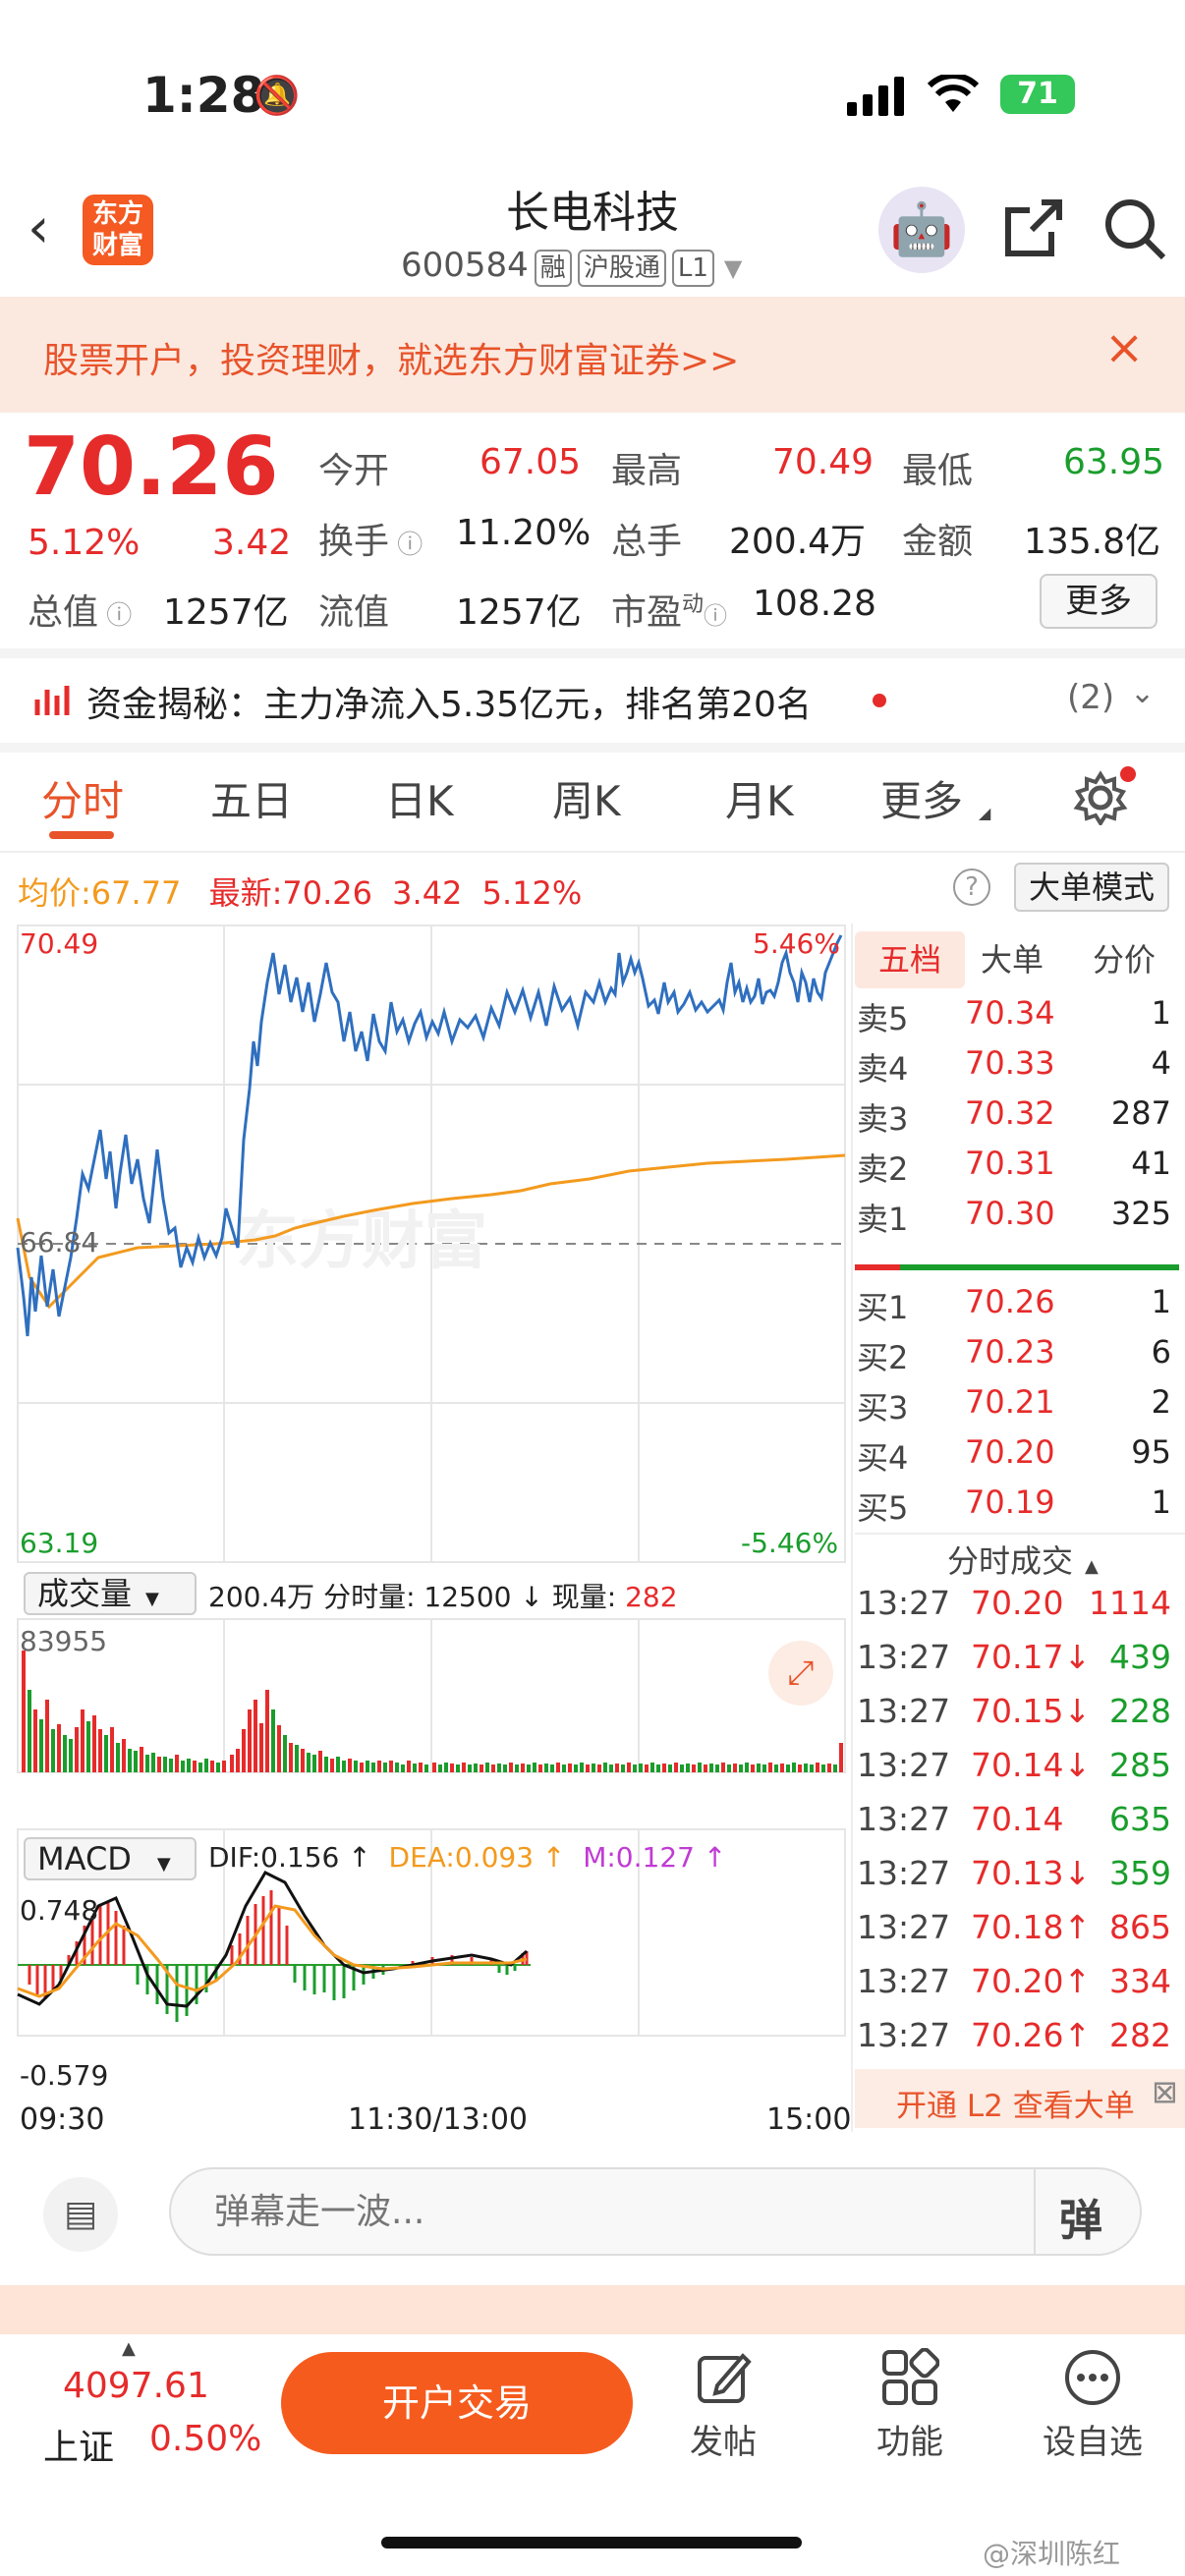 This screenshot has height=2576, width=1185. Describe the element at coordinates (80, 609) in the screenshot. I see `mcap-label: 总值 ⓘ` at that location.